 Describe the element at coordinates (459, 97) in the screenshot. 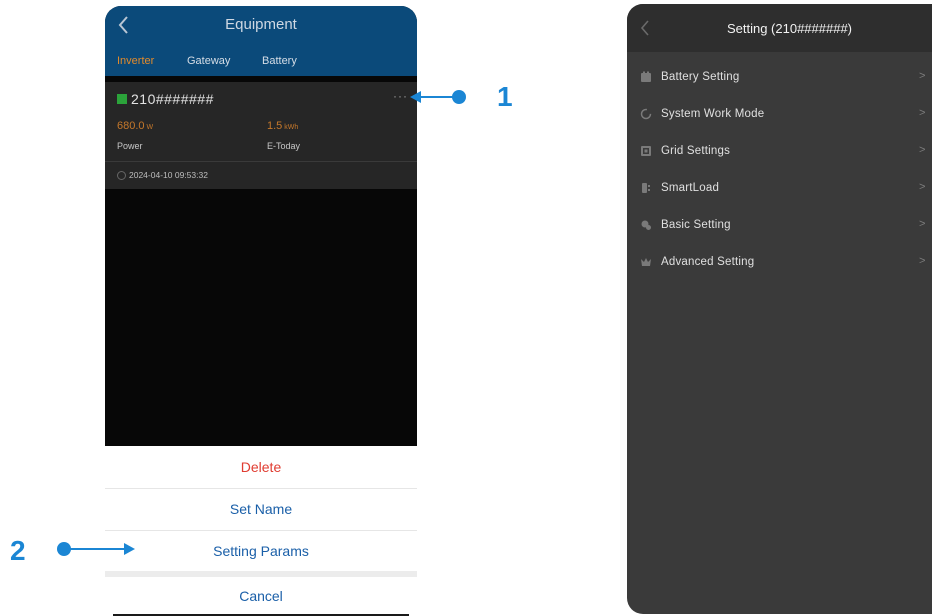

I see `callout-1-dot` at that location.